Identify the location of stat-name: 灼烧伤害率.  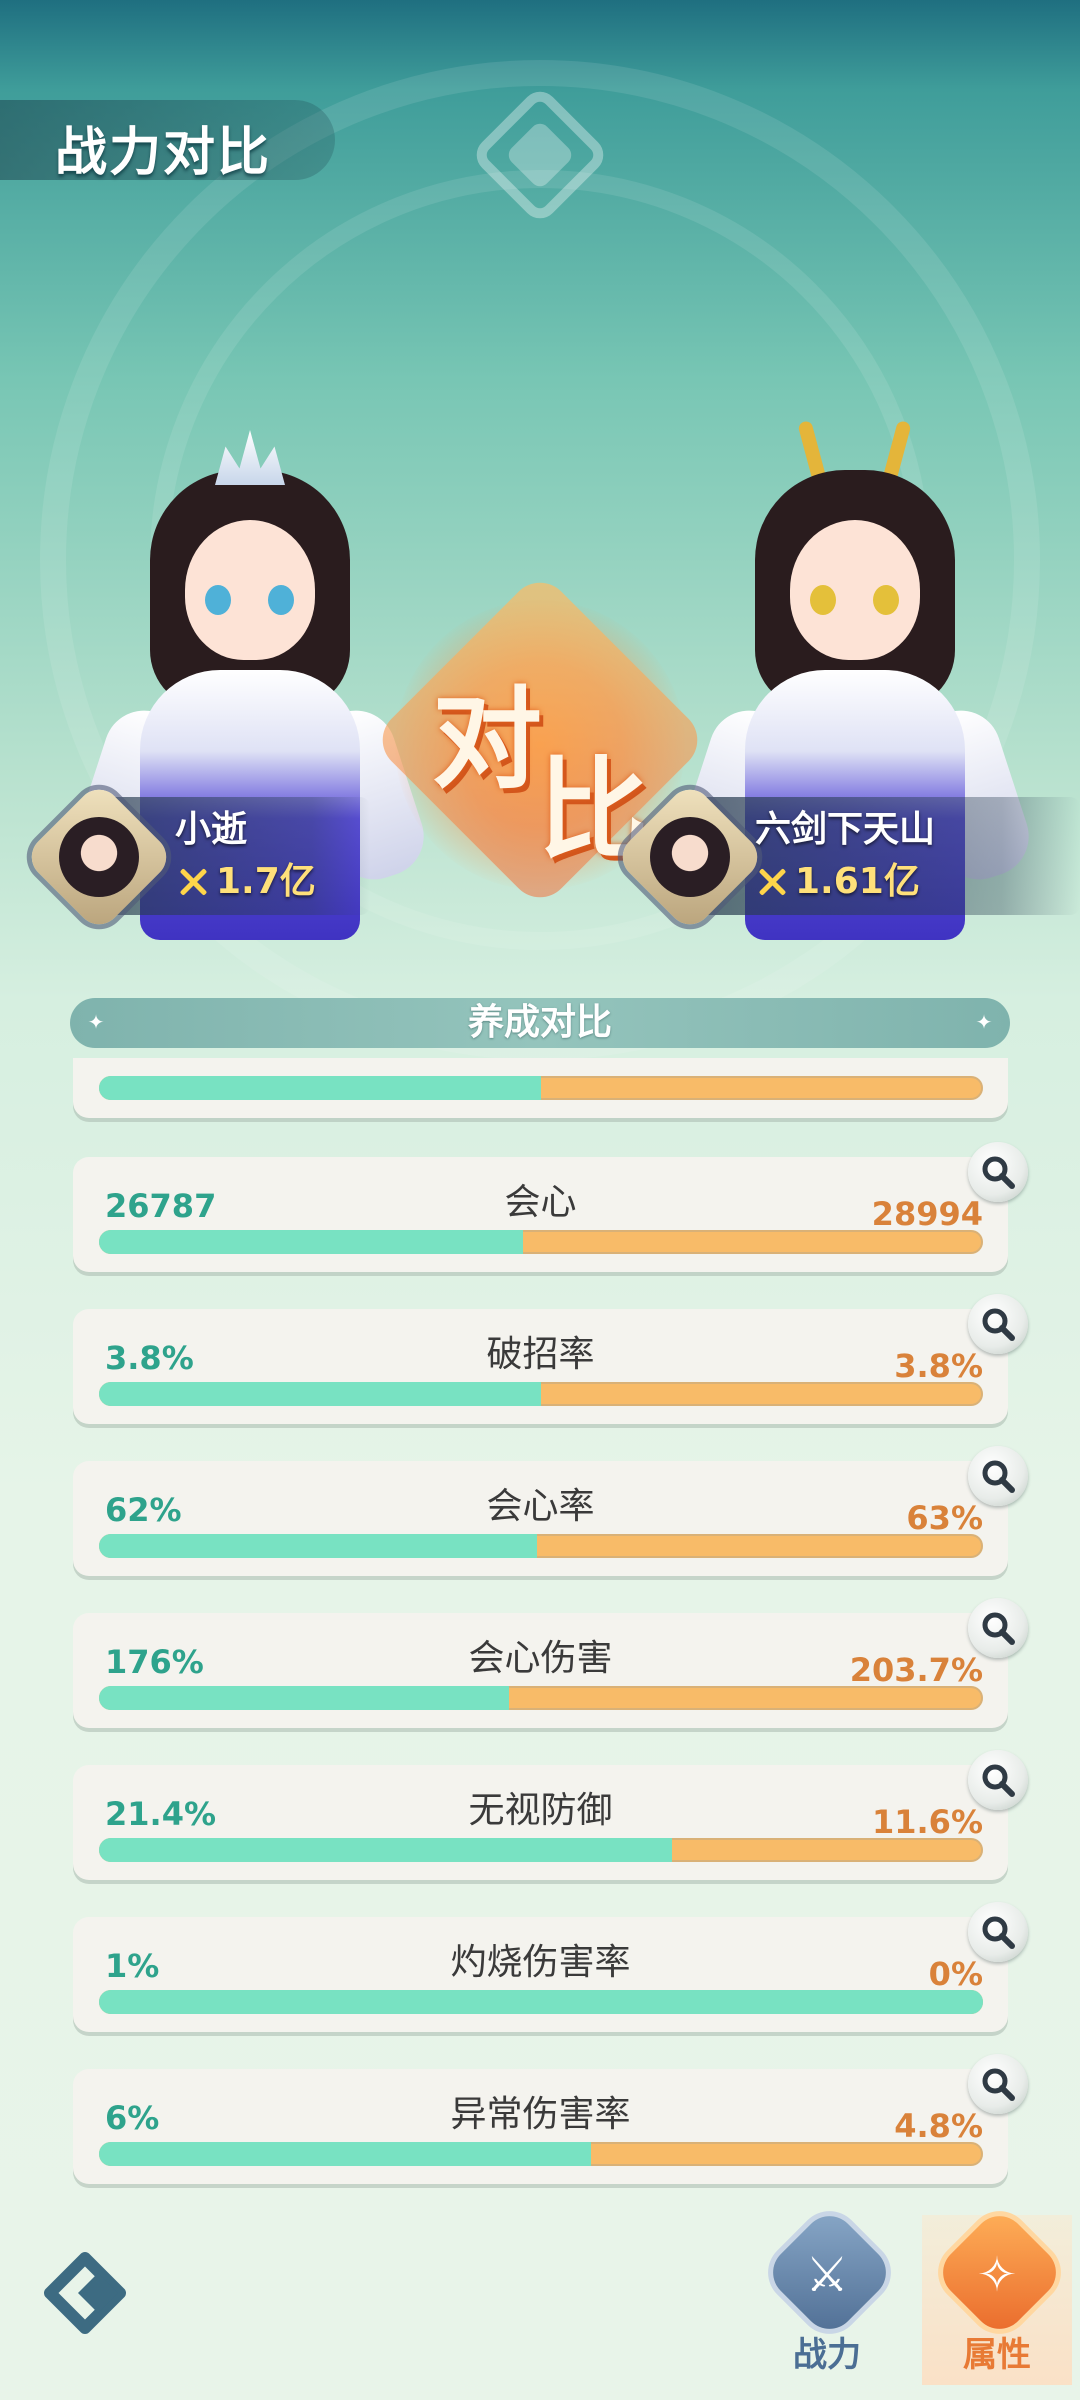
(540, 1962).